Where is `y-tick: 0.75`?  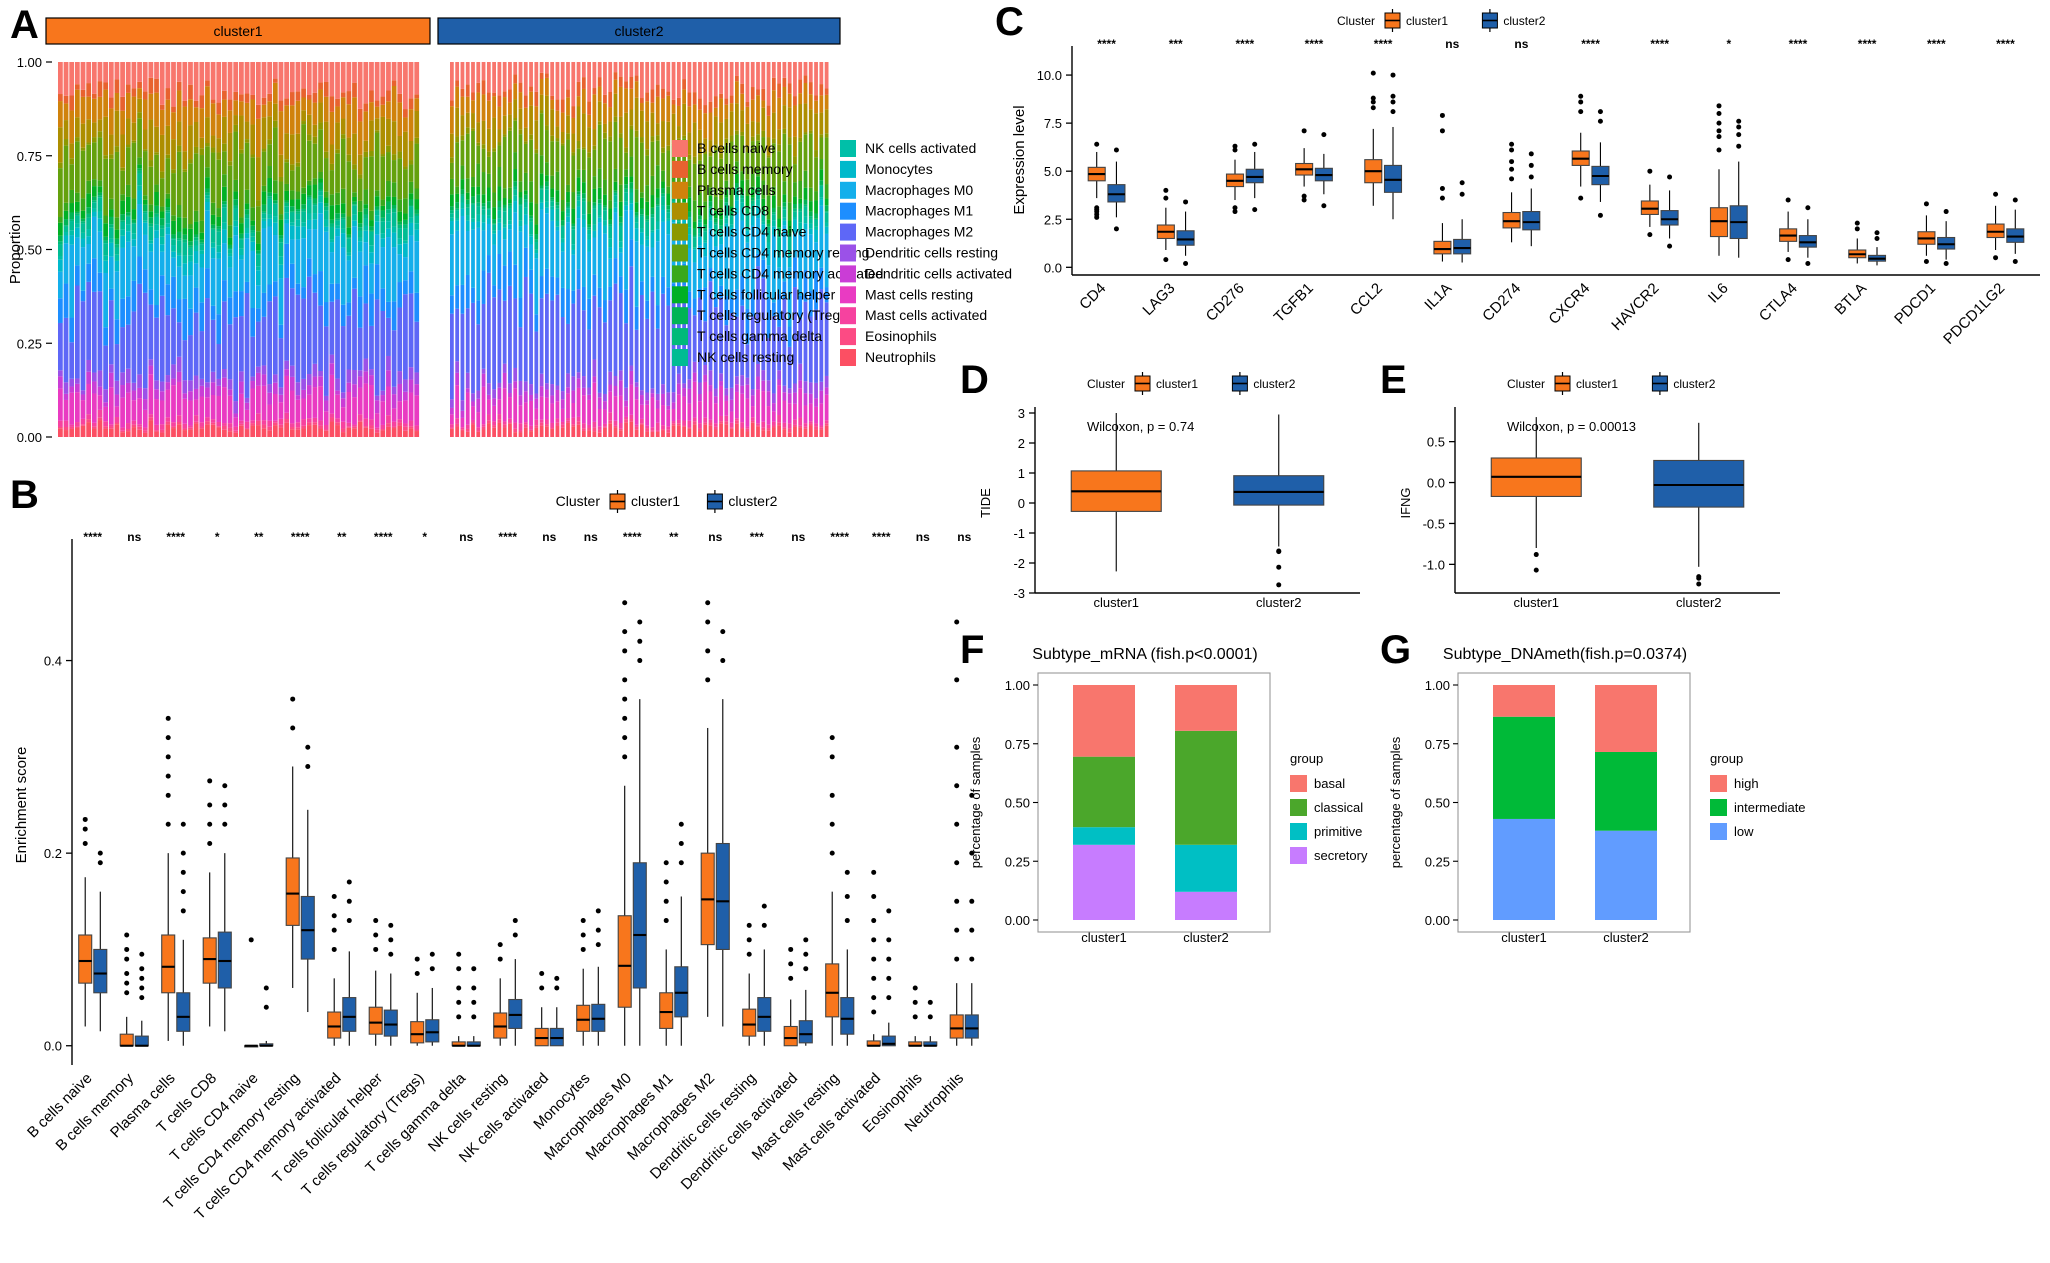 y-tick: 0.75 is located at coordinates (1437, 744).